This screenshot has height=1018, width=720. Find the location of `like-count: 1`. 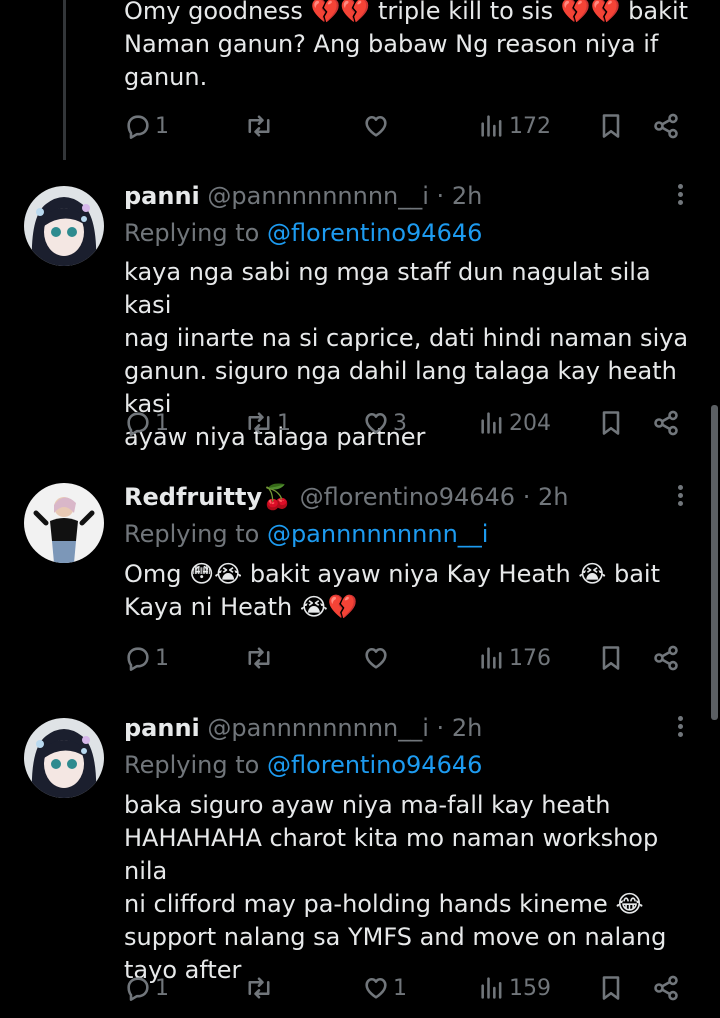

like-count: 1 is located at coordinates (400, 988).